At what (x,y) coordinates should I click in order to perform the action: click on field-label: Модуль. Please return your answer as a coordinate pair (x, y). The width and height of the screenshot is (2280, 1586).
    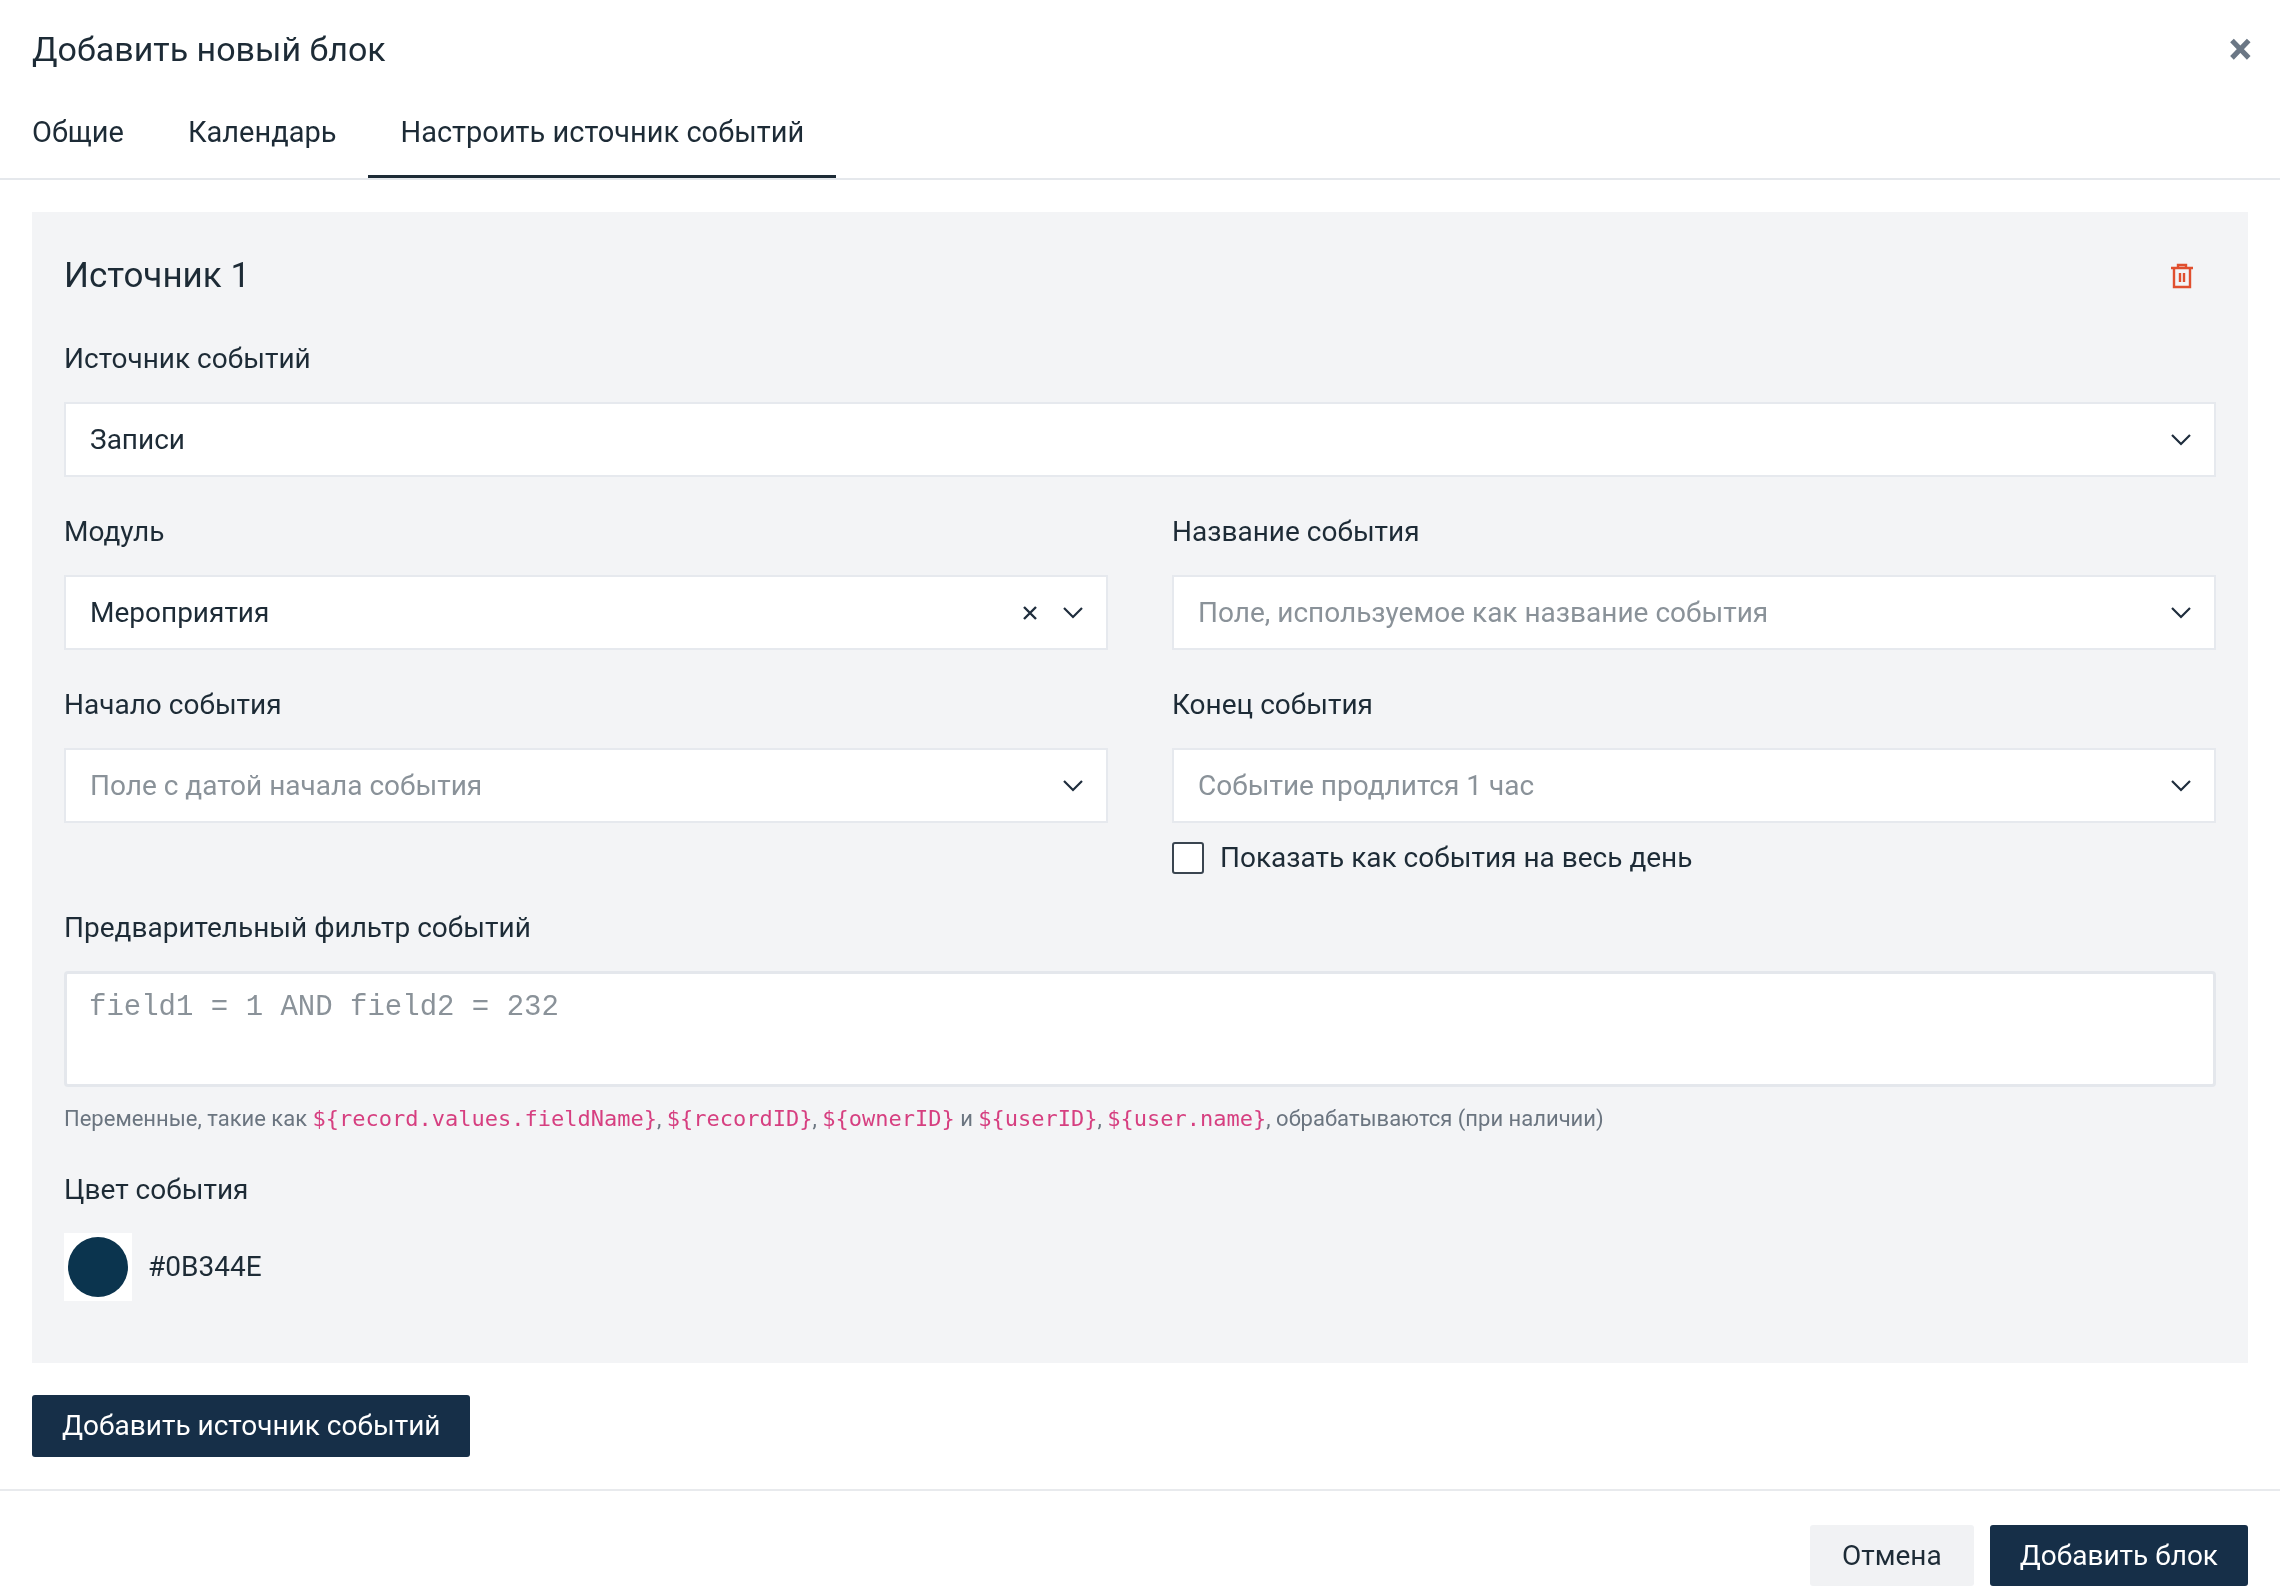
    Looking at the image, I should click on (115, 532).